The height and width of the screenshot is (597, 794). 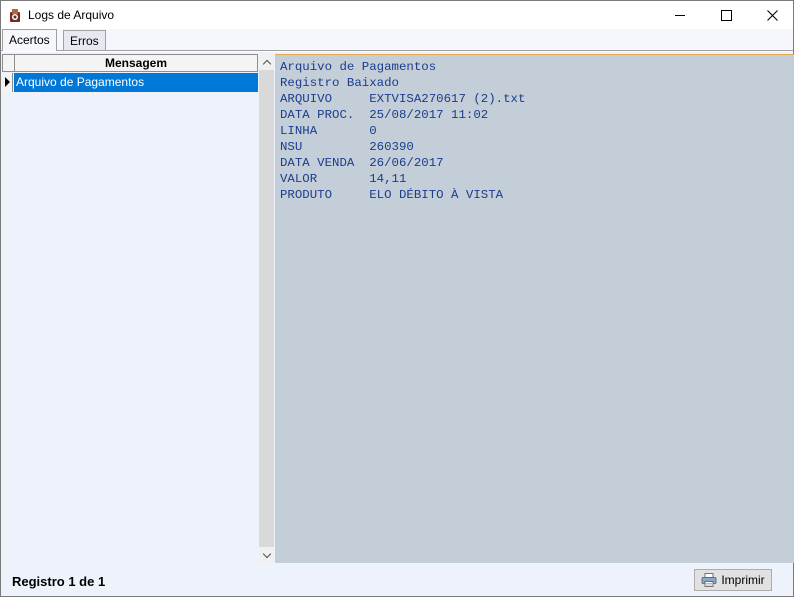 I want to click on log-line: DATA VENDA 26/06/2017, so click(x=362, y=163).